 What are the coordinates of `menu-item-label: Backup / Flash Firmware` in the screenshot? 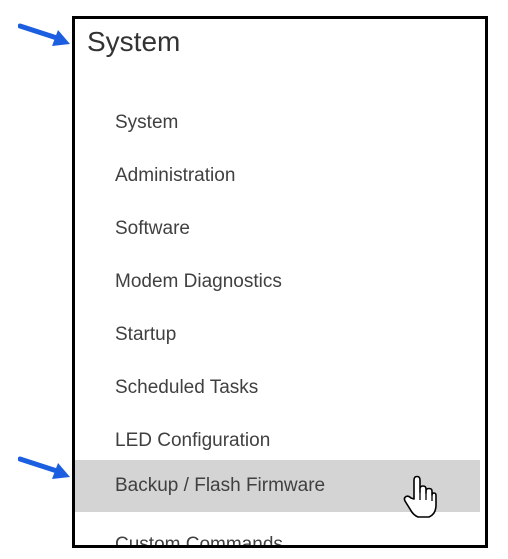 It's located at (220, 485).